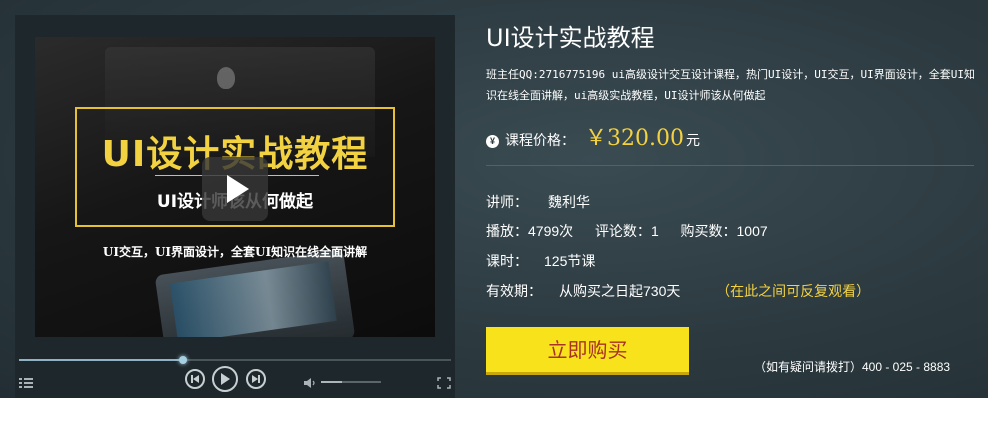 The width and height of the screenshot is (988, 421). What do you see at coordinates (310, 383) in the screenshot?
I see `volume-icon` at bounding box center [310, 383].